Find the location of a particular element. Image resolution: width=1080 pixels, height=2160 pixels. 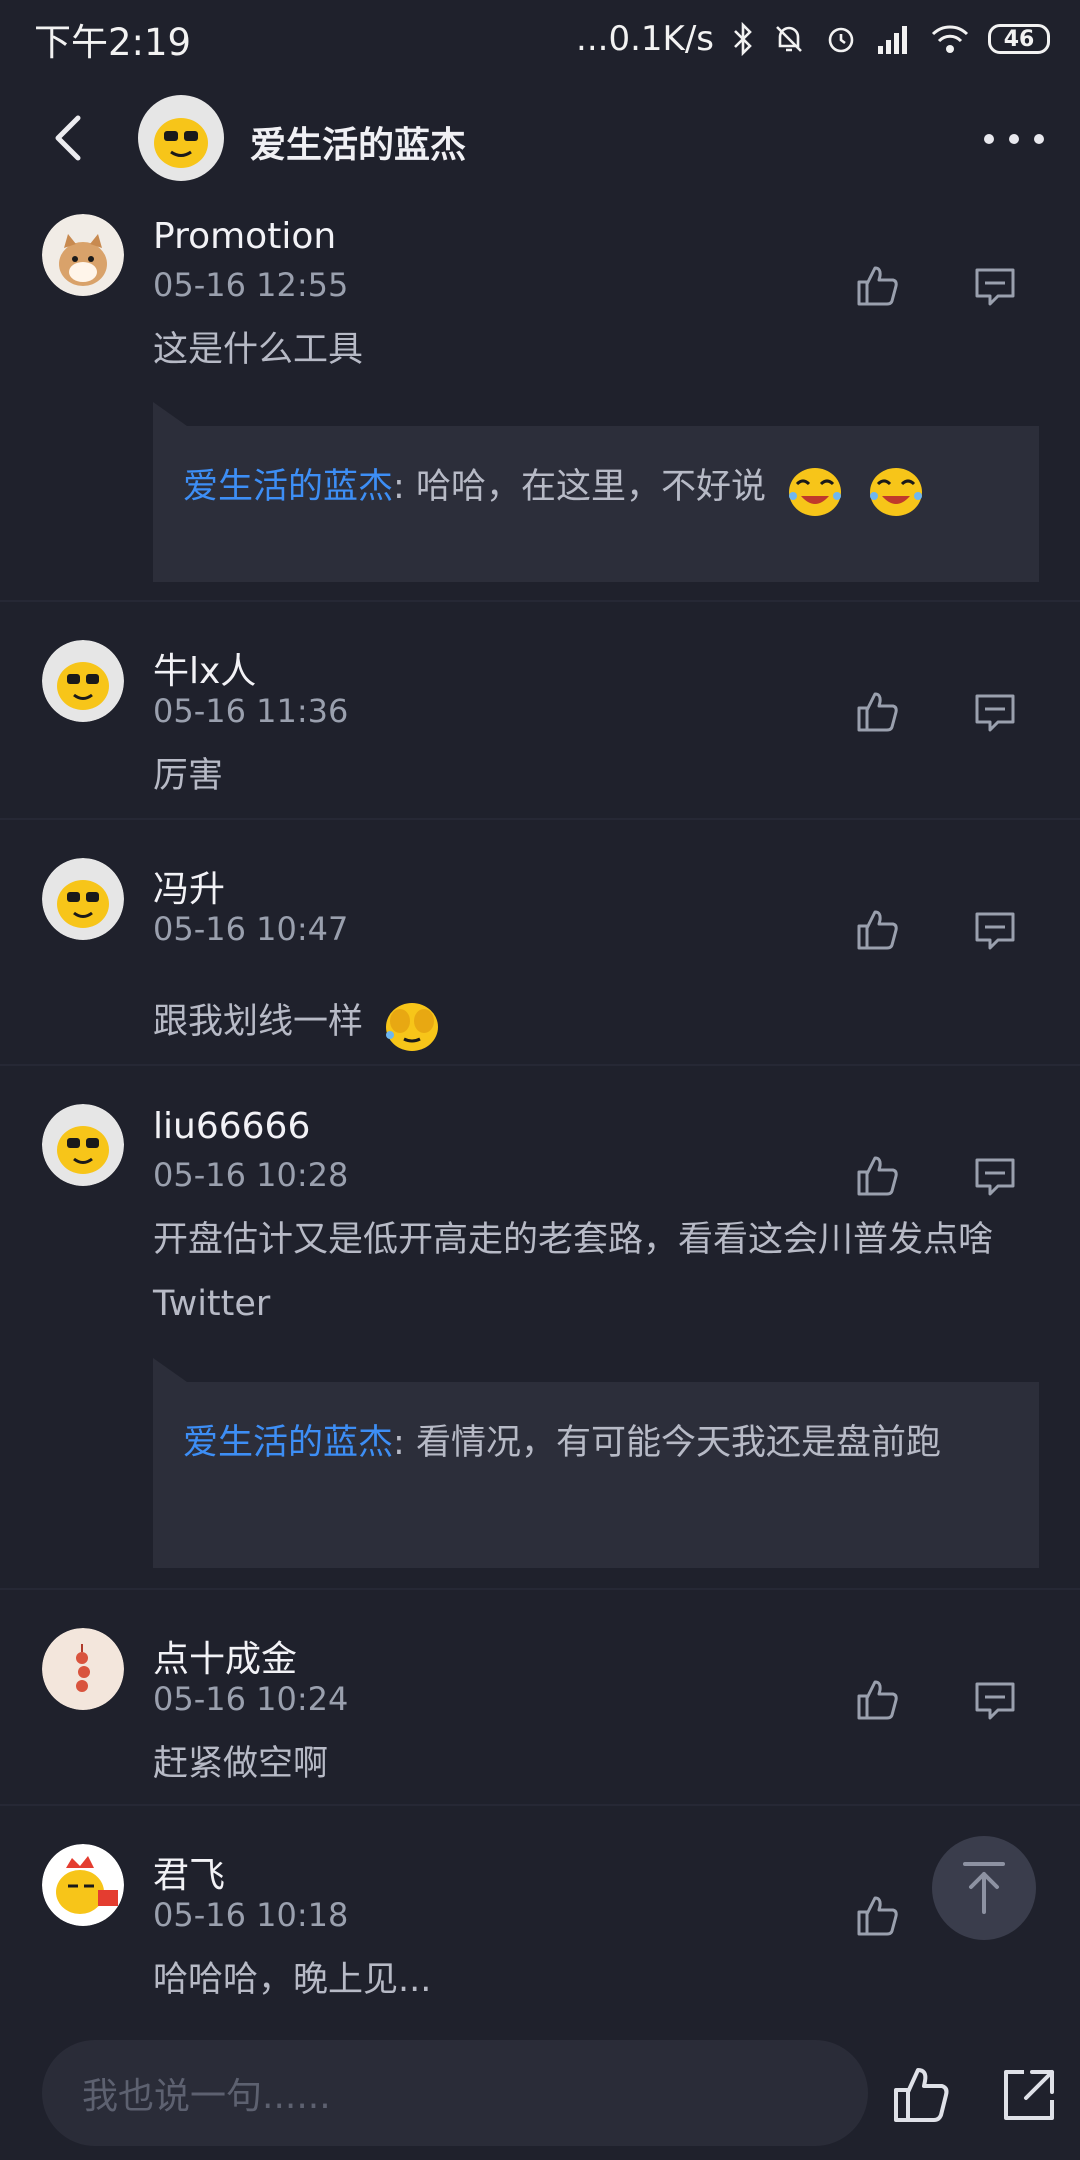

facepalm-tiger-emoji-icon is located at coordinates (412, 1027).